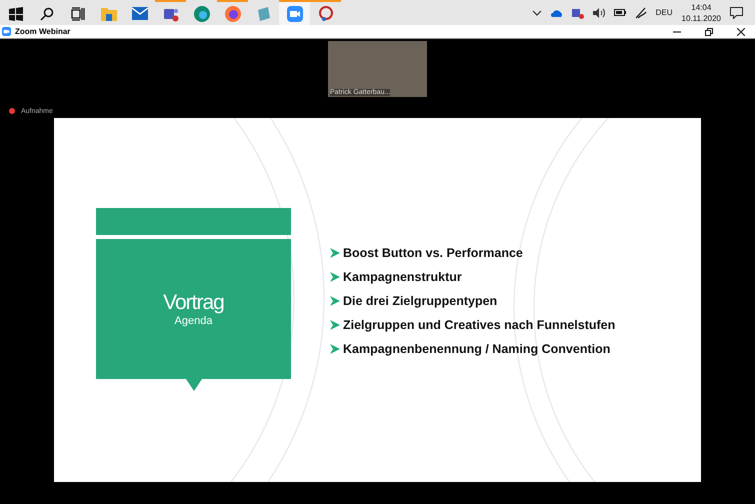 This screenshot has height=504, width=755. I want to click on folder-icon, so click(108, 13).